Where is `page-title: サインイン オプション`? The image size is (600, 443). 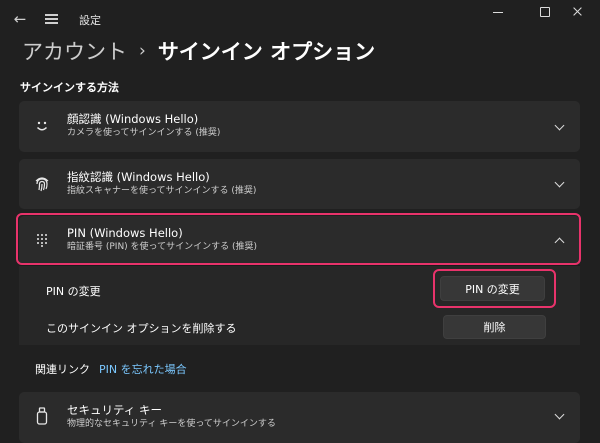
page-title: サインイン オプション is located at coordinates (266, 52).